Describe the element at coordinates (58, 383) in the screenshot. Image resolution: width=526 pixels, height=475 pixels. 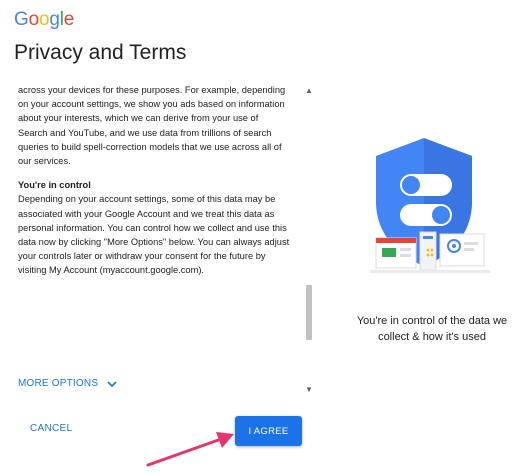
I see `more-options-label: MORE OPTIONS` at that location.